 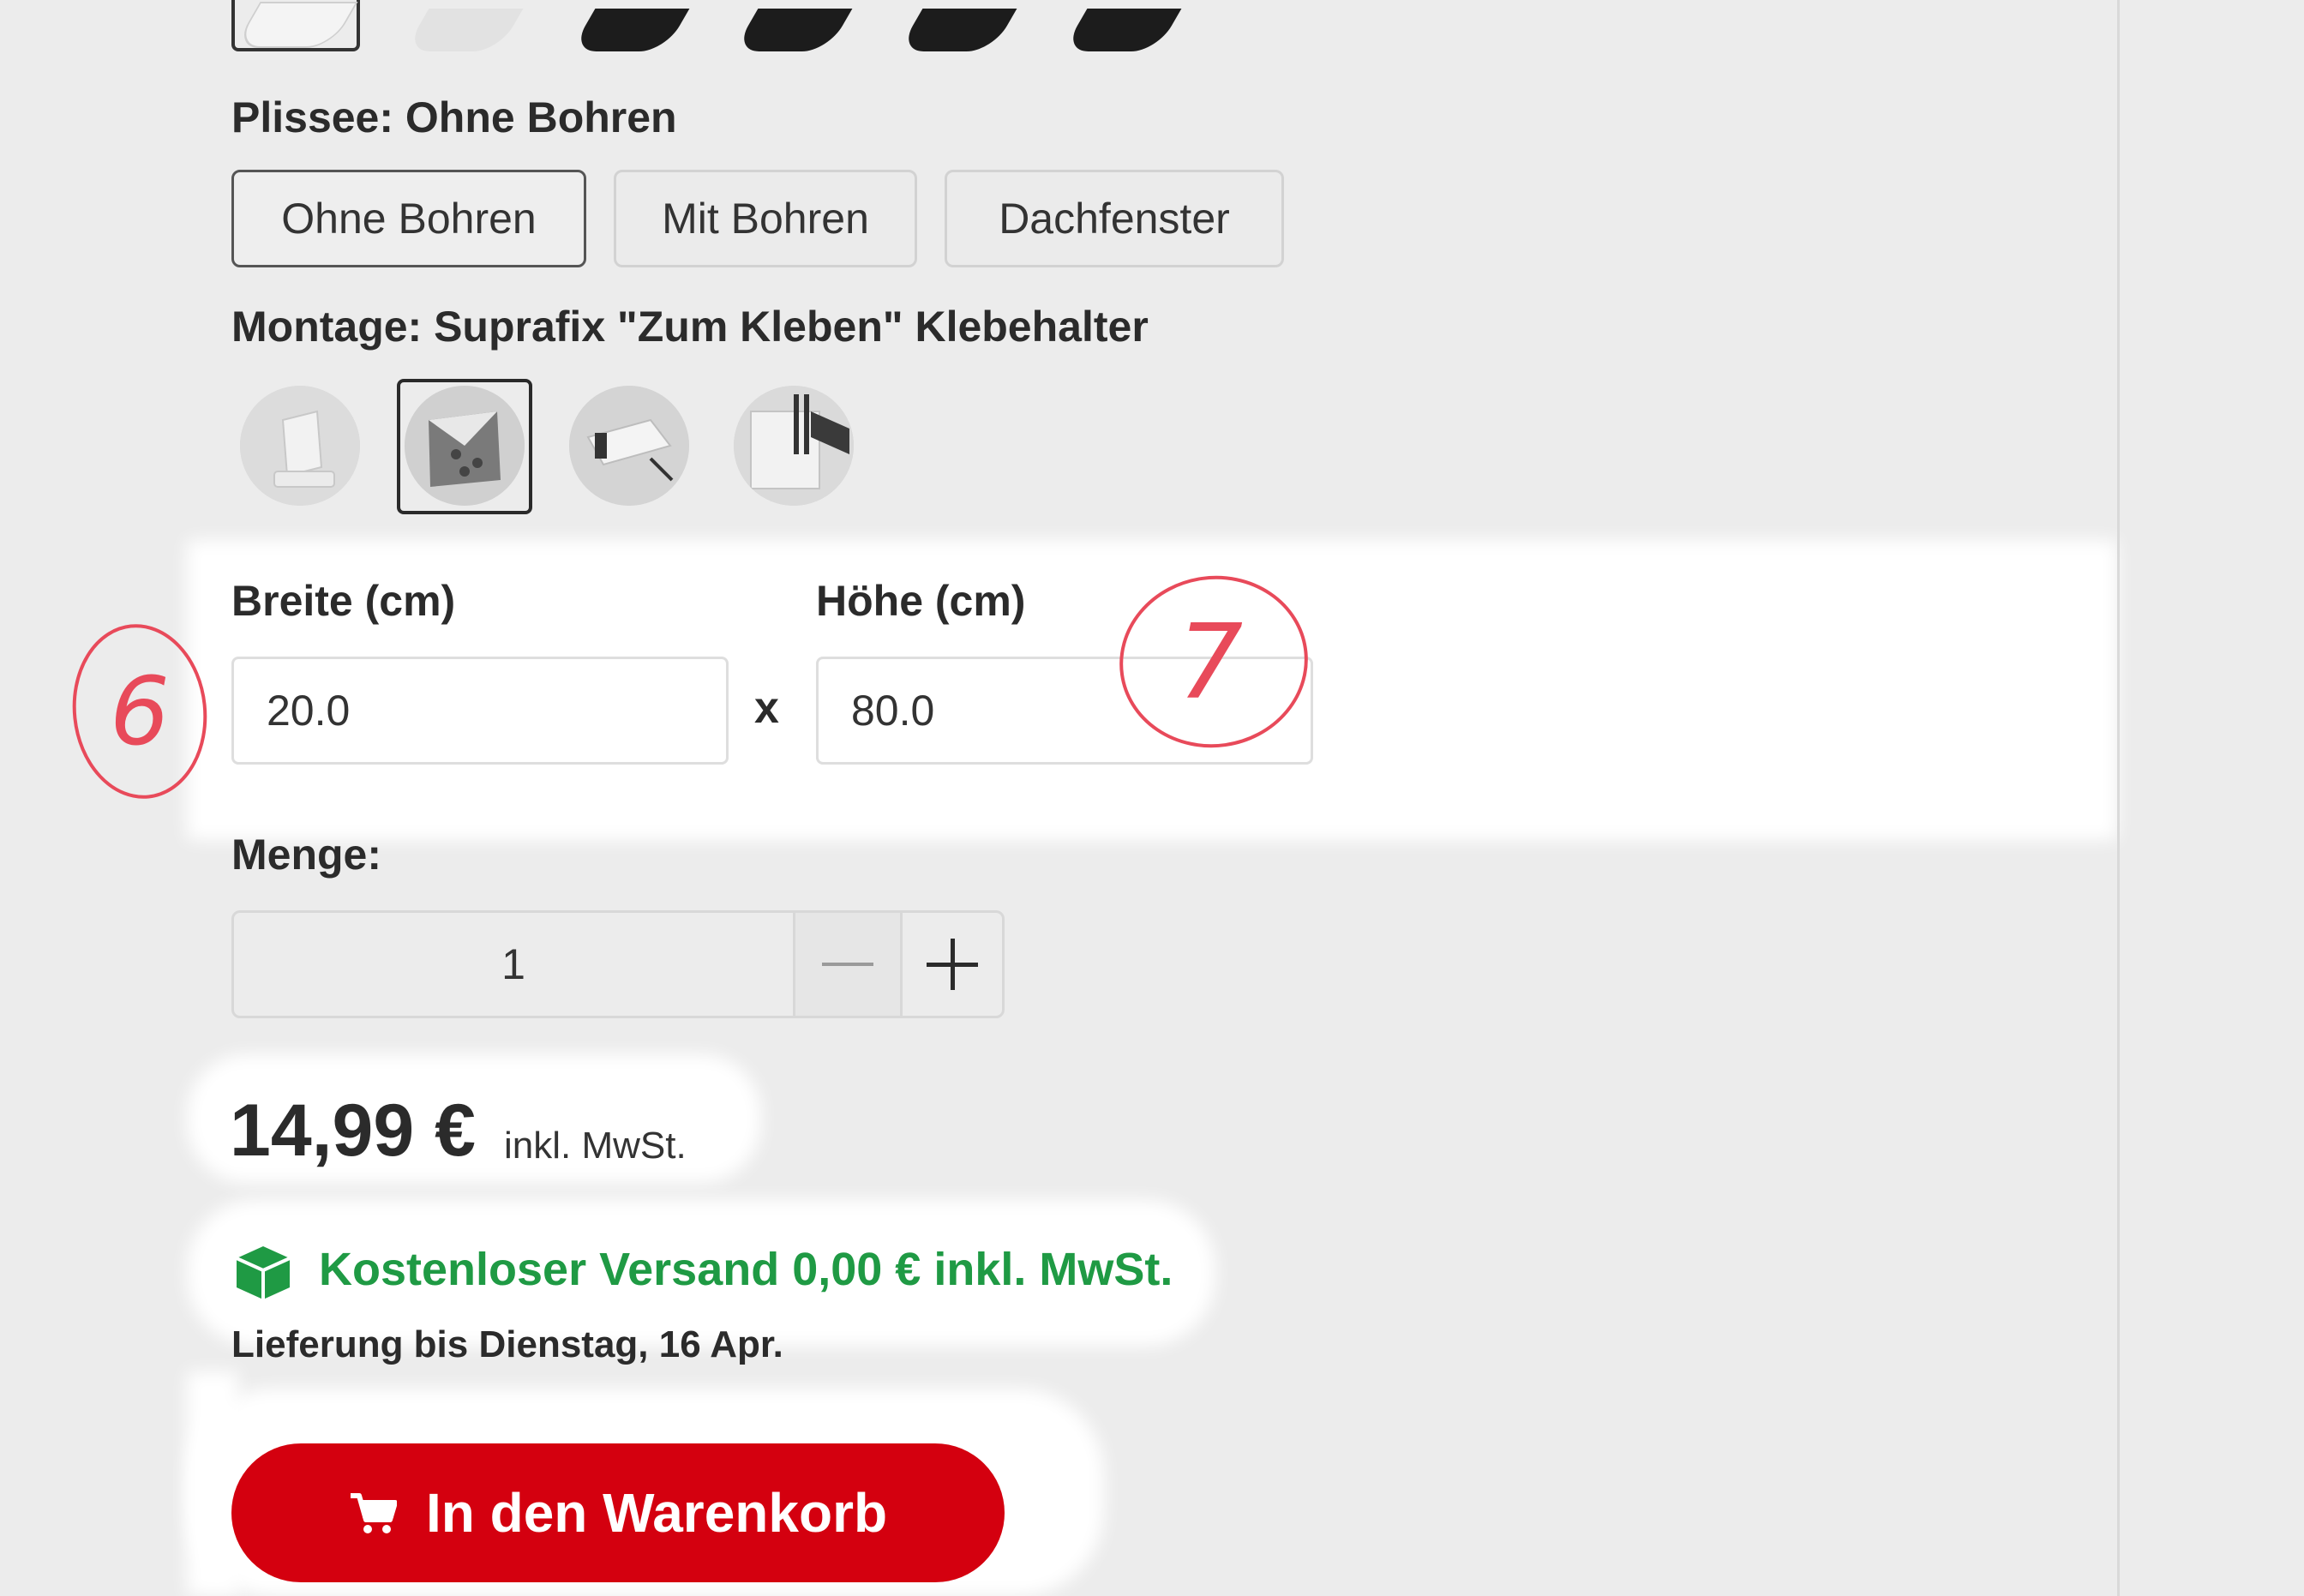 I want to click on quantity-label: Menge:, so click(x=306, y=855).